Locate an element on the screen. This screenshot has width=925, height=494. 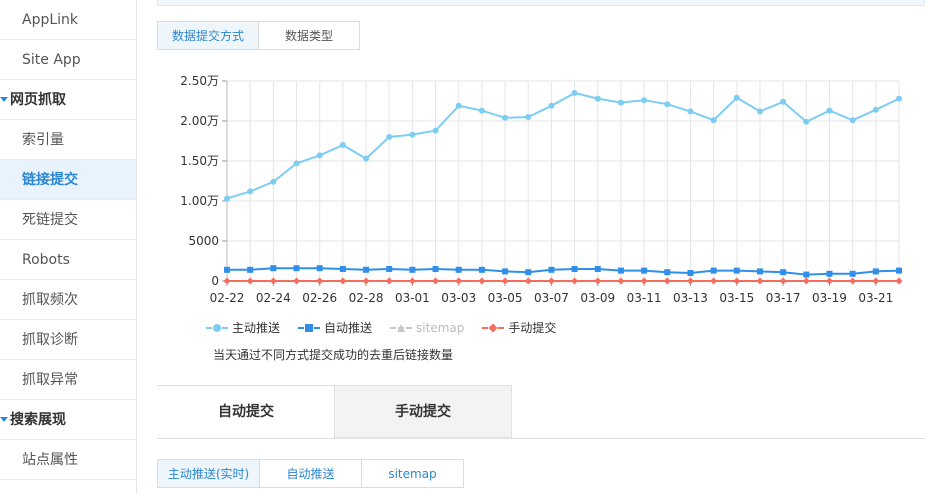
tab-manual-submit: 手动提交 is located at coordinates (423, 411).